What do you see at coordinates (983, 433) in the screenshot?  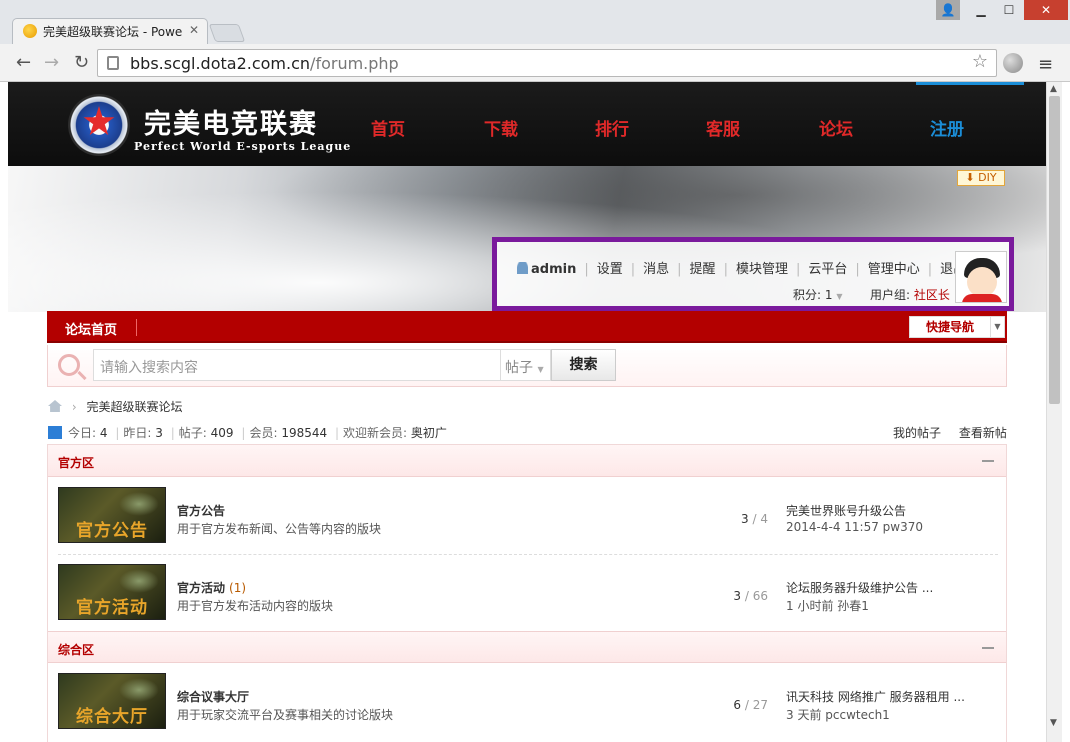 I see `new-posts-link: 查看新帖` at bounding box center [983, 433].